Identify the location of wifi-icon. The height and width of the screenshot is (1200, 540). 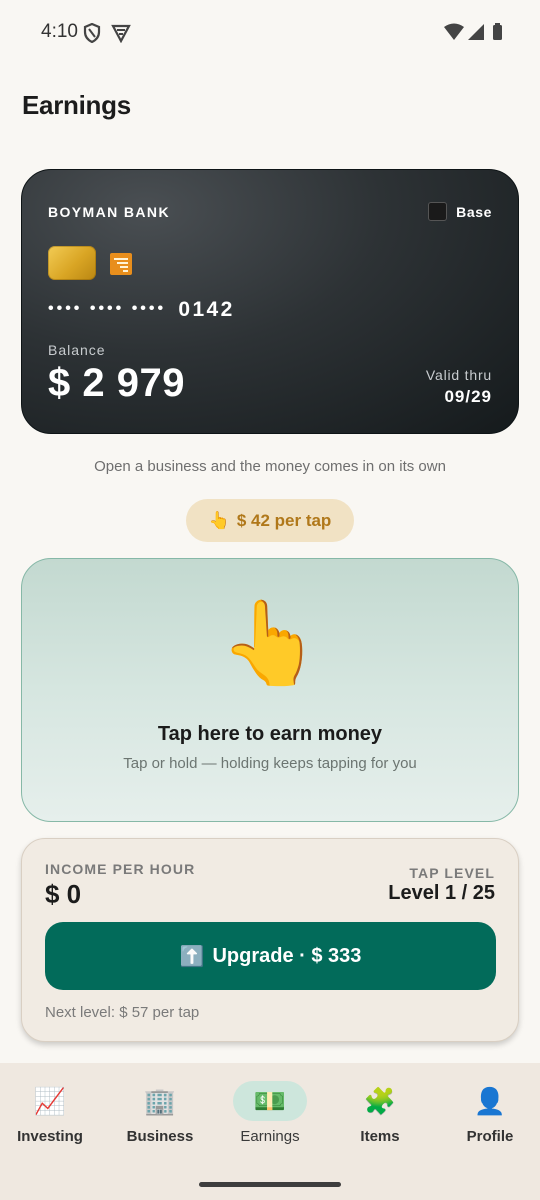
(454, 31).